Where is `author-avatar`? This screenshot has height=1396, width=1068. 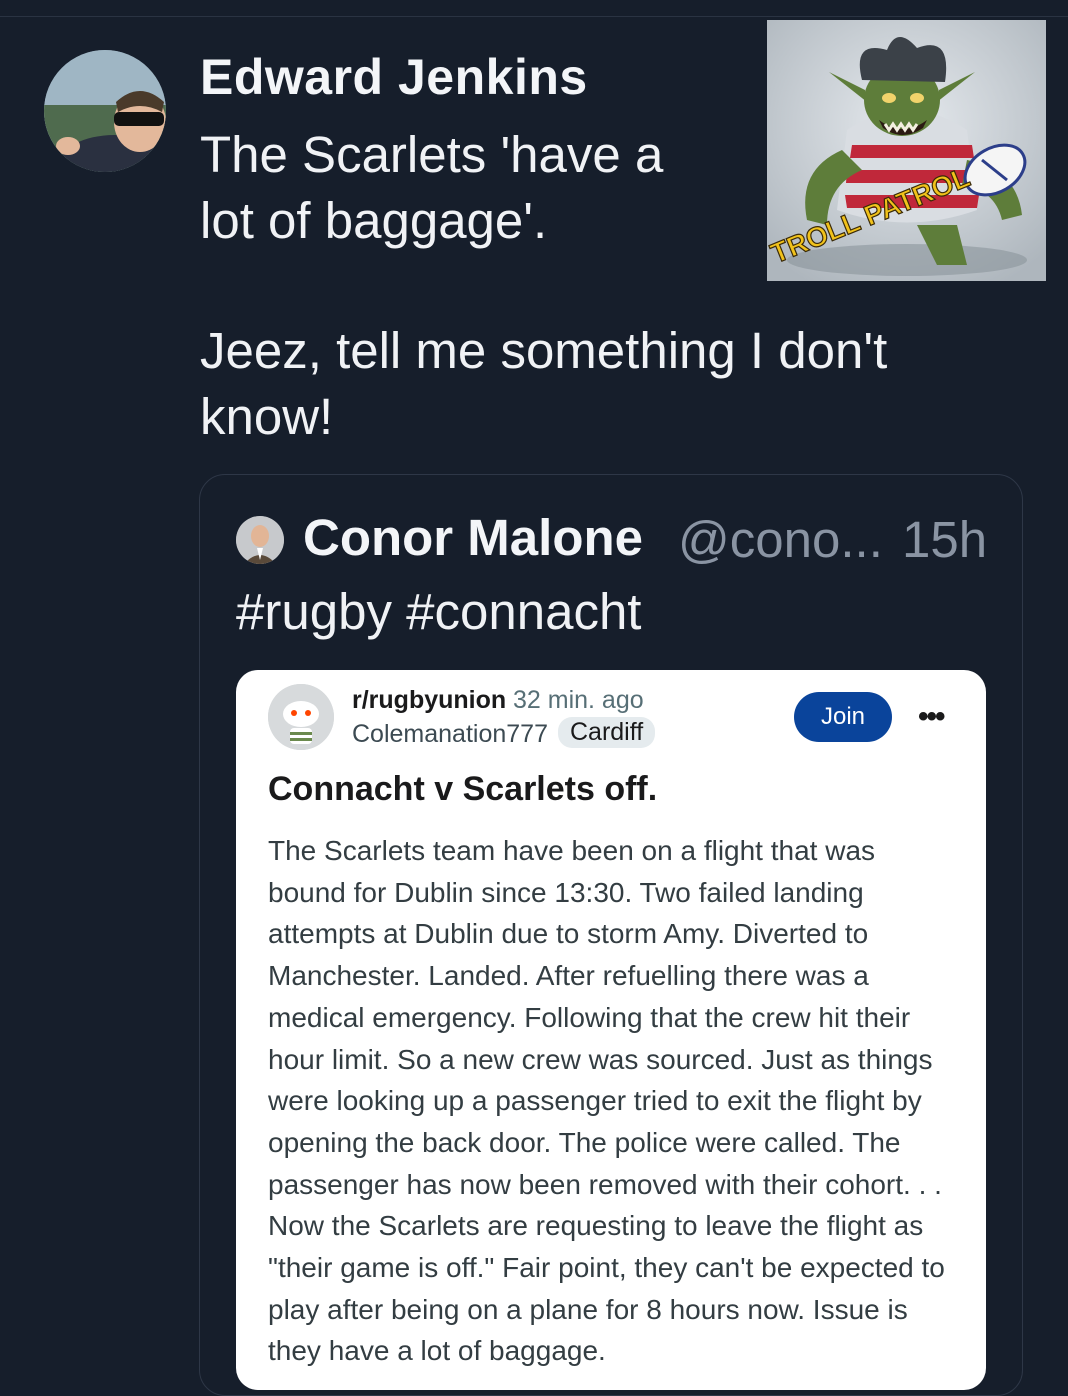
author-avatar is located at coordinates (105, 111).